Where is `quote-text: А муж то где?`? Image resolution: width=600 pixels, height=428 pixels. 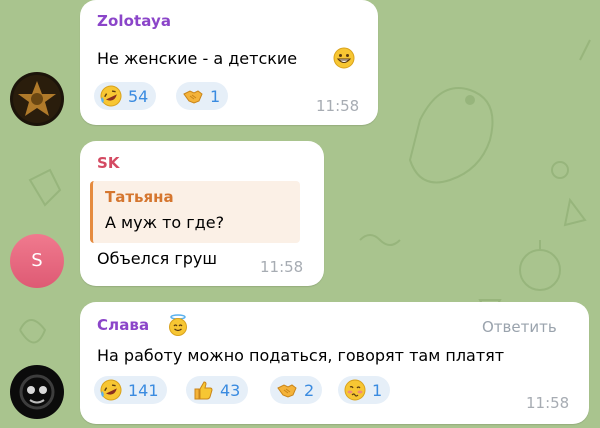 quote-text: А муж то где? is located at coordinates (165, 222).